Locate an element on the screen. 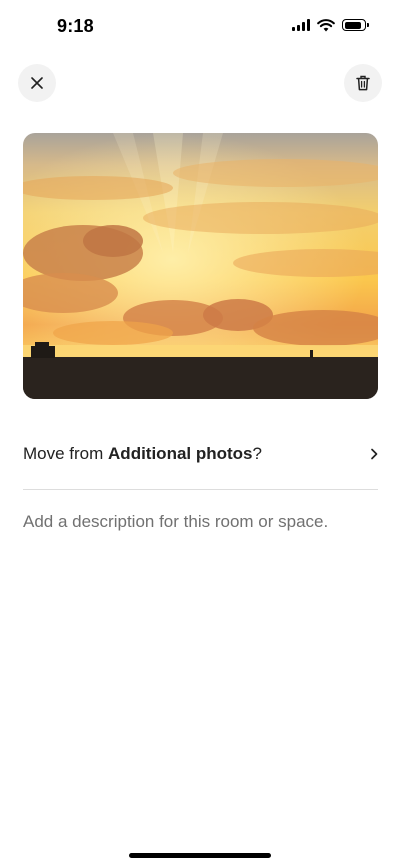 This screenshot has height=867, width=400. status-time: 9:18 is located at coordinates (75, 26).